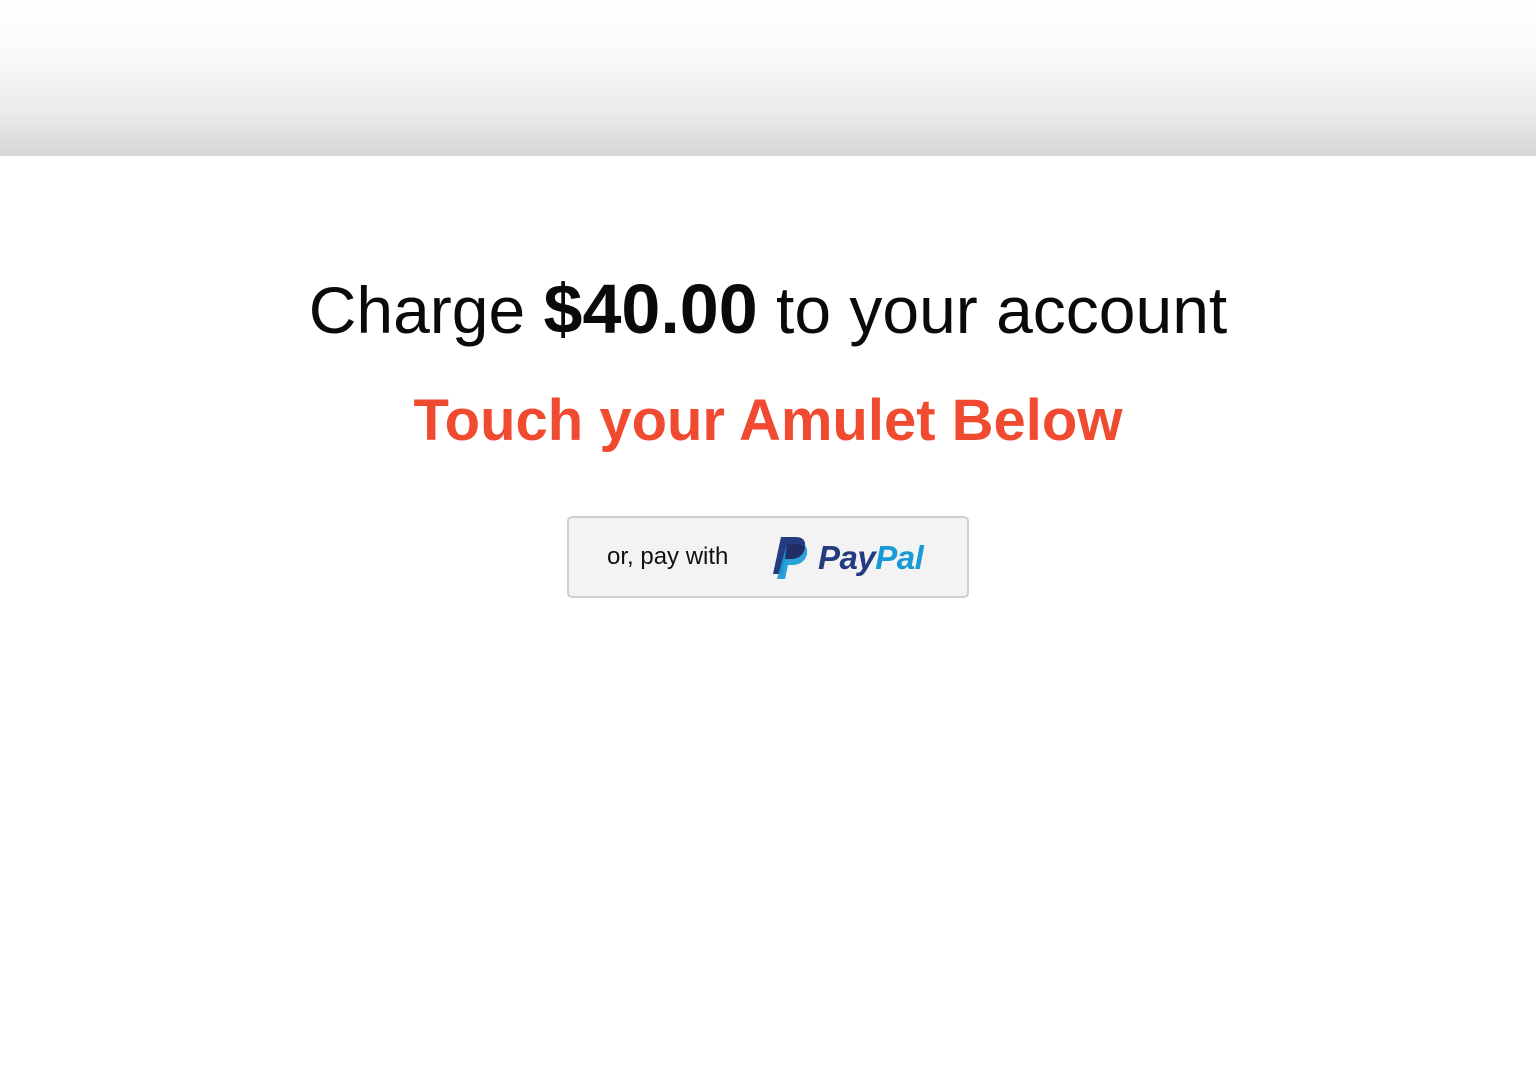 The height and width of the screenshot is (1072, 1536). What do you see at coordinates (899, 557) in the screenshot?
I see `paypal-wordmark-pal: Pal` at bounding box center [899, 557].